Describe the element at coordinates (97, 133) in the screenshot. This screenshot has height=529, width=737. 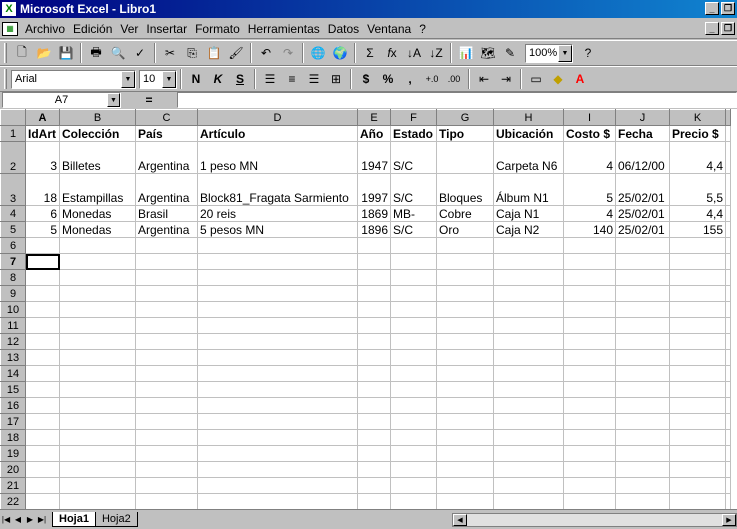
I see `cell: Colección` at that location.